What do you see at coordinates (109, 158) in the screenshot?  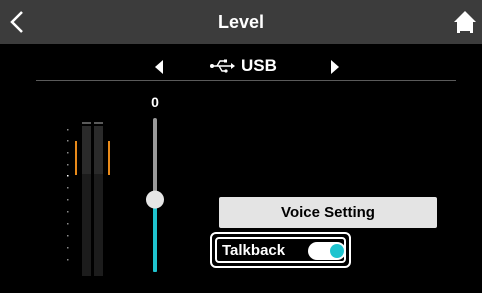 I see `peak-indicator-right` at bounding box center [109, 158].